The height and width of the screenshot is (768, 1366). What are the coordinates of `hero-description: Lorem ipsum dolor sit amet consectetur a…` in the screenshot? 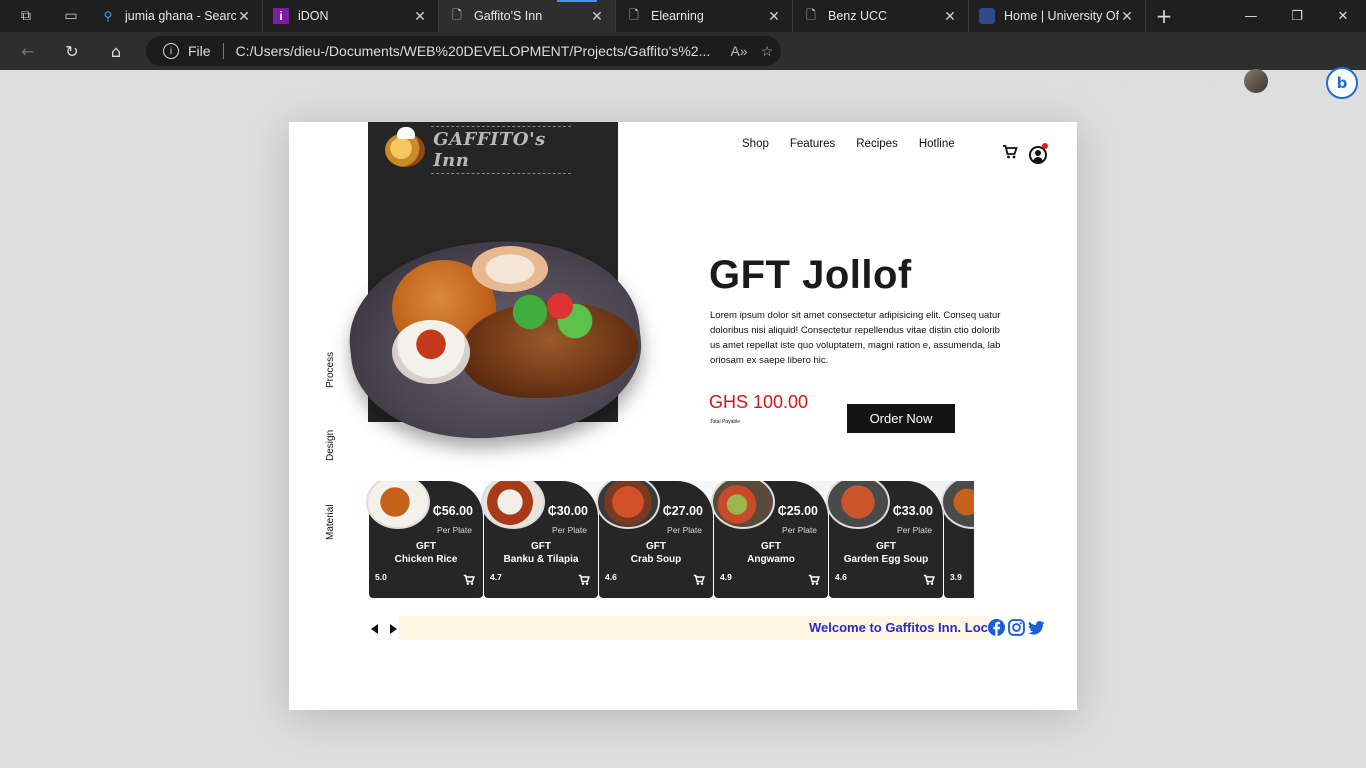 It's located at (855, 338).